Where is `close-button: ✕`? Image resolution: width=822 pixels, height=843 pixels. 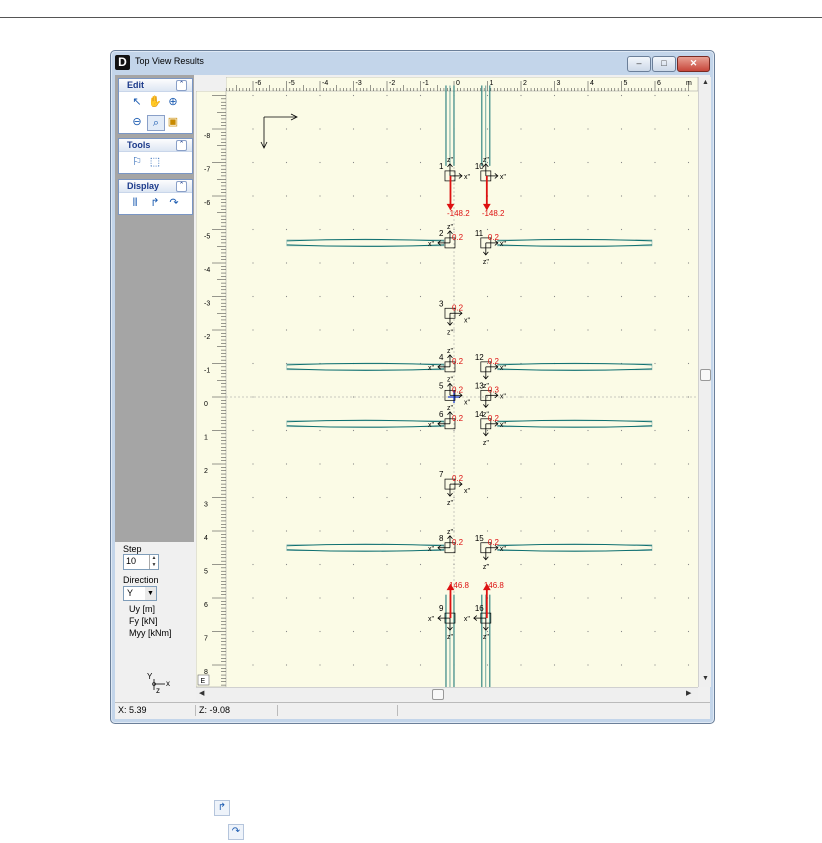
close-button: ✕ is located at coordinates (693, 64).